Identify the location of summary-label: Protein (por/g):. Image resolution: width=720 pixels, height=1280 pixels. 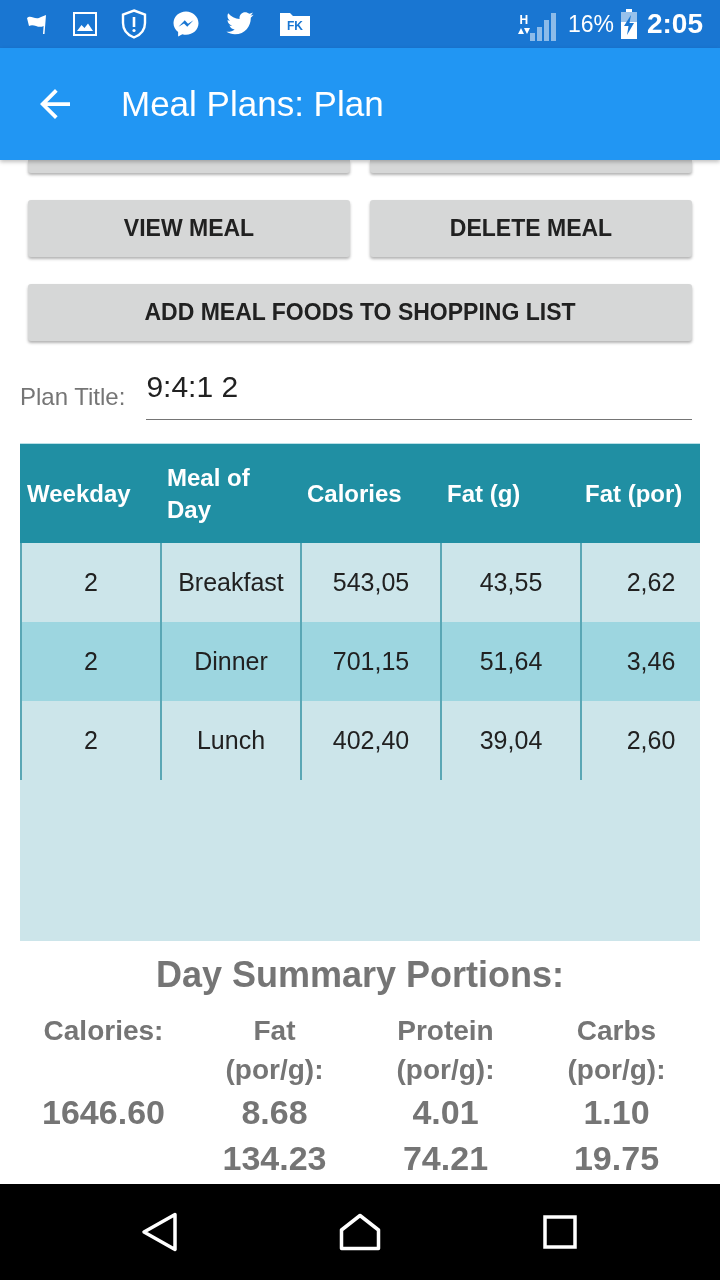
(445, 1050).